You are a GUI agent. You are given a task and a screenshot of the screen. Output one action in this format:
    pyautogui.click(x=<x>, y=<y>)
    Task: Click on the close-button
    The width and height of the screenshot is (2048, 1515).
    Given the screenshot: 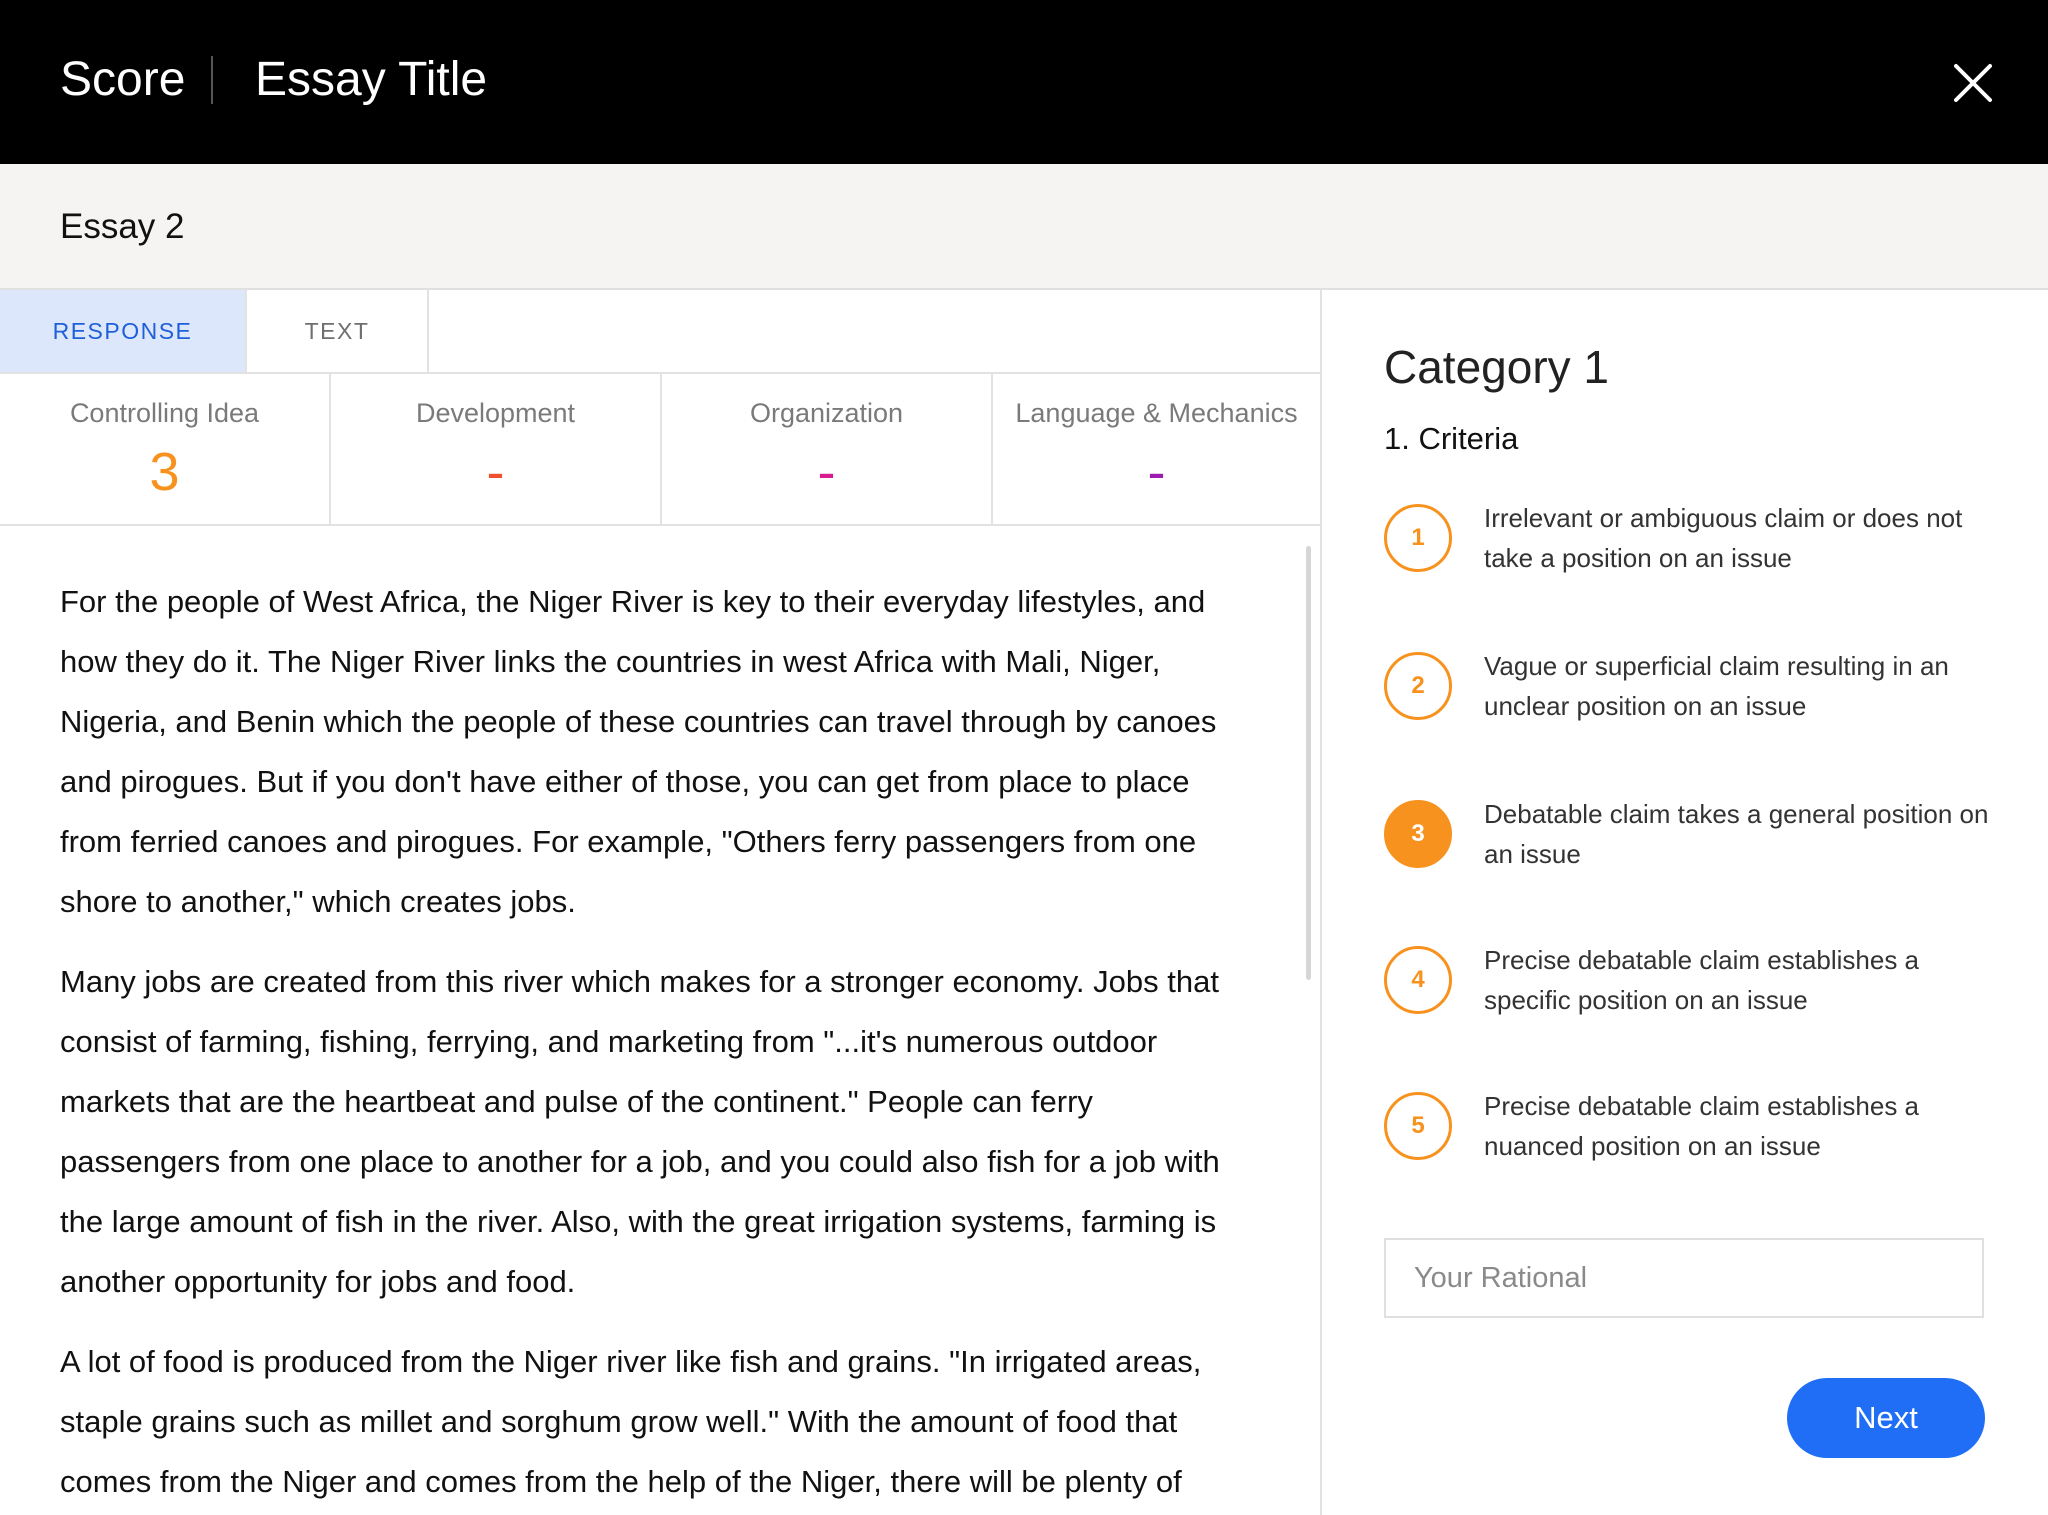 What is the action you would take?
    pyautogui.click(x=1973, y=83)
    